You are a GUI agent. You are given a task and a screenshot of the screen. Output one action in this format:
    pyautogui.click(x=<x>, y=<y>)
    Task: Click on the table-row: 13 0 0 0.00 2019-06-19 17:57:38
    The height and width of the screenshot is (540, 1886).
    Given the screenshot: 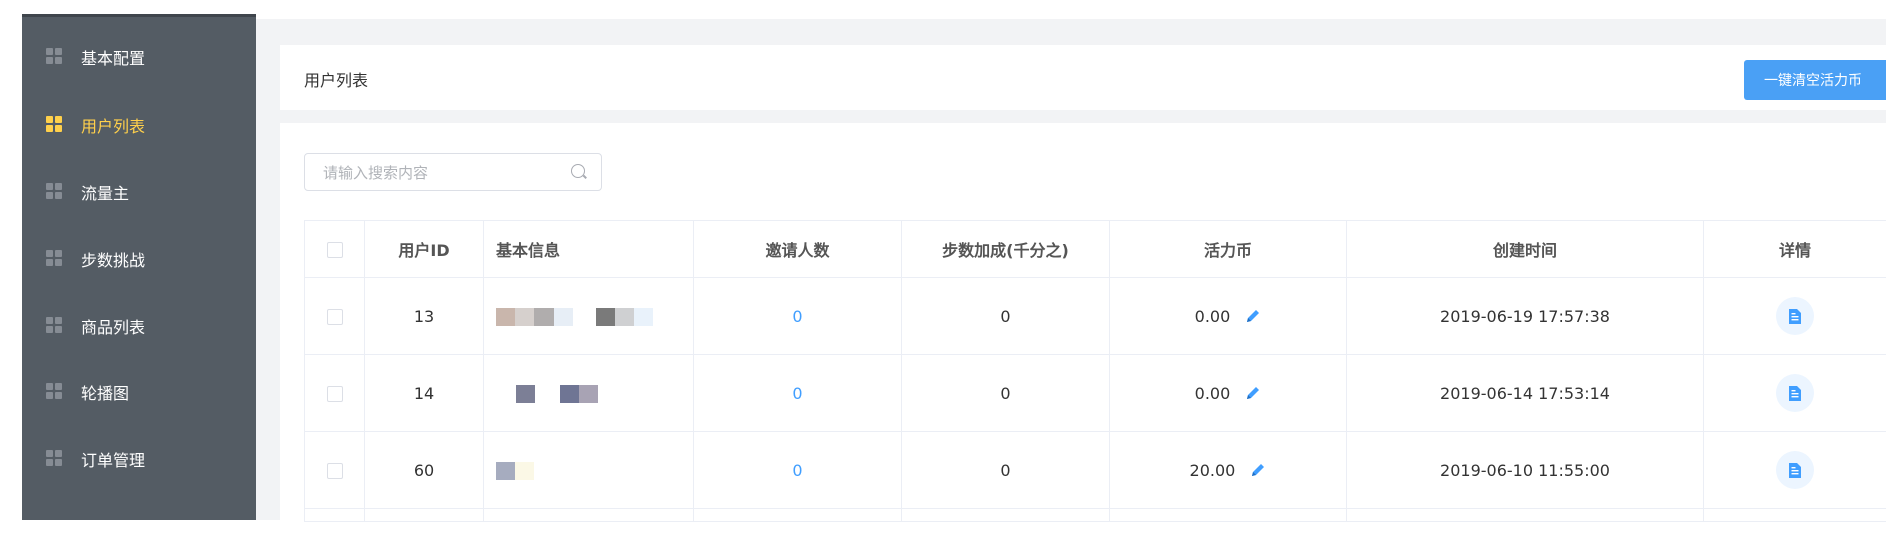 What is the action you would take?
    pyautogui.click(x=1095, y=316)
    